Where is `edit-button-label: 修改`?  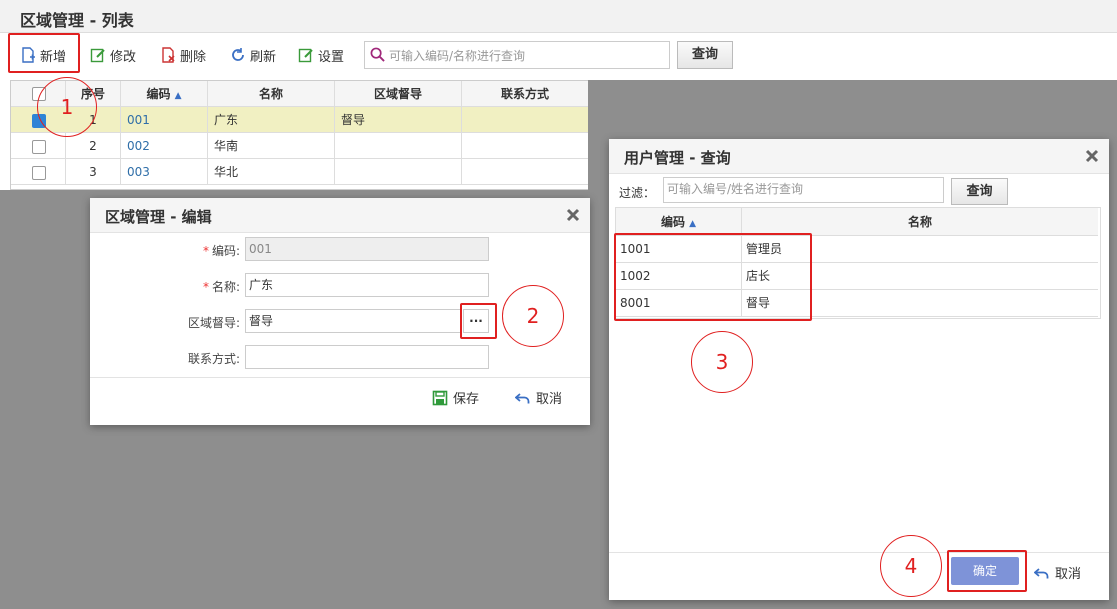
edit-button-label: 修改 is located at coordinates (123, 57).